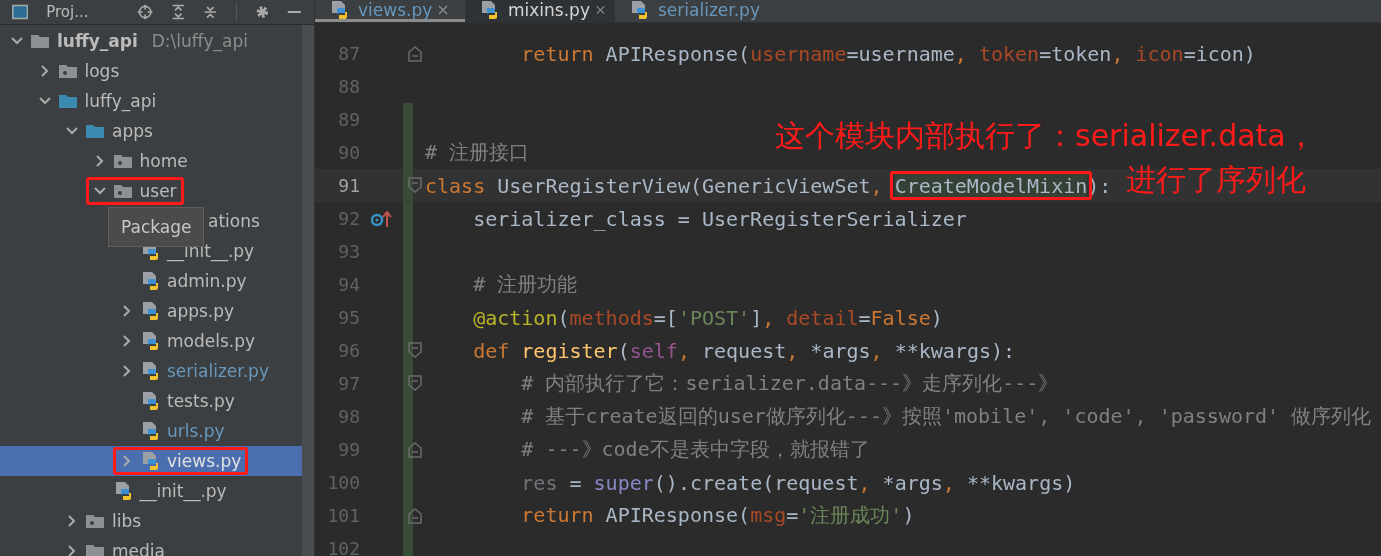  I want to click on code-line: @action(methods=['POST'], detail=False), so click(707, 317).